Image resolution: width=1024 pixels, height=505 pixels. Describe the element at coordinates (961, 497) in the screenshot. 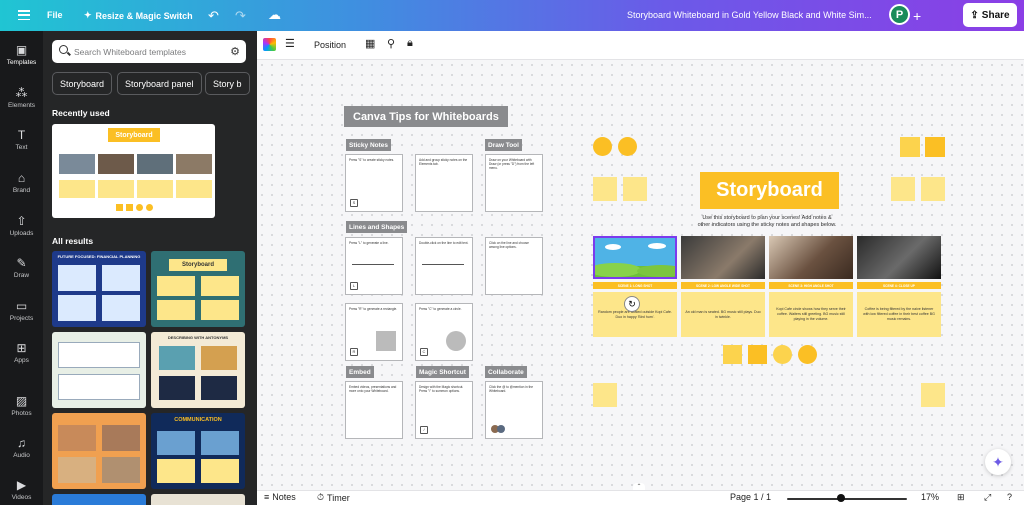

I see `grid-view-icon: ⊞` at that location.